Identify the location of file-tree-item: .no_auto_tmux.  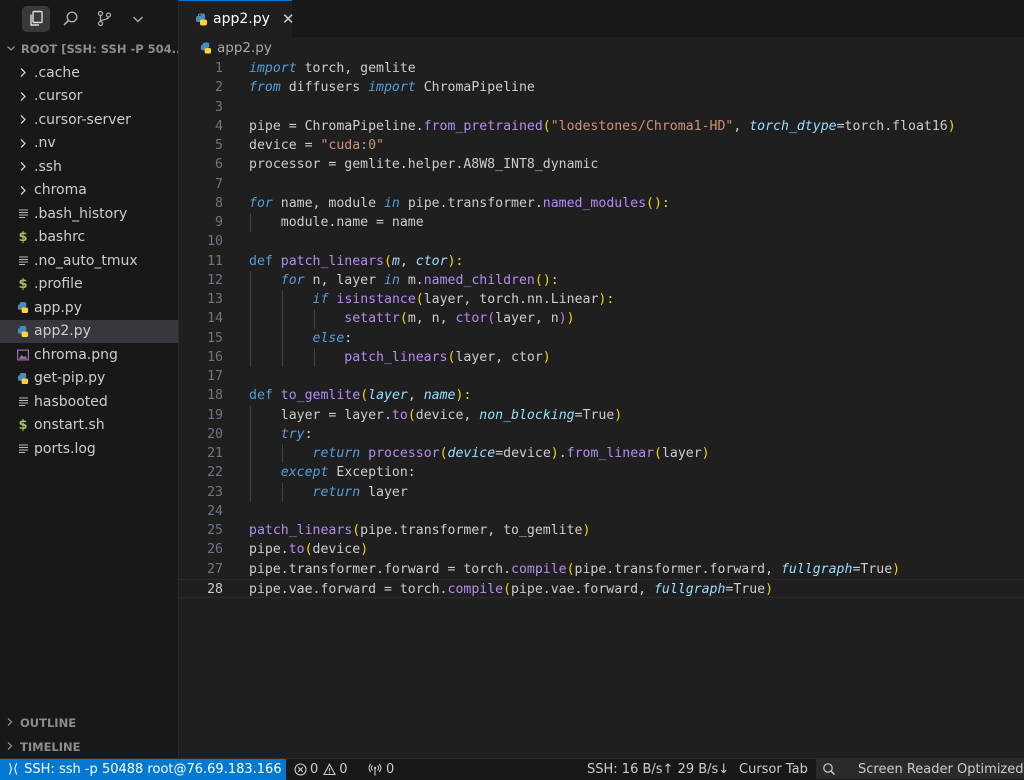
(89, 261).